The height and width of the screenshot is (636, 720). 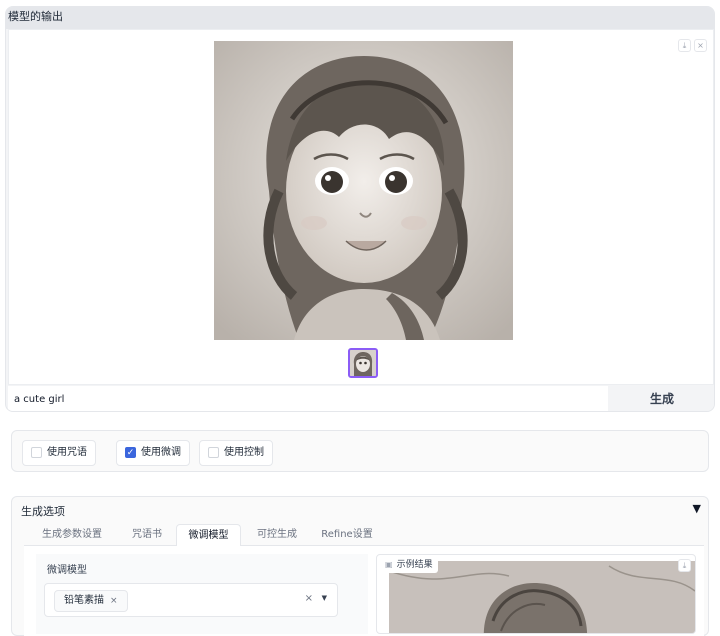 What do you see at coordinates (662, 398) in the screenshot?
I see `generate-button: 生成` at bounding box center [662, 398].